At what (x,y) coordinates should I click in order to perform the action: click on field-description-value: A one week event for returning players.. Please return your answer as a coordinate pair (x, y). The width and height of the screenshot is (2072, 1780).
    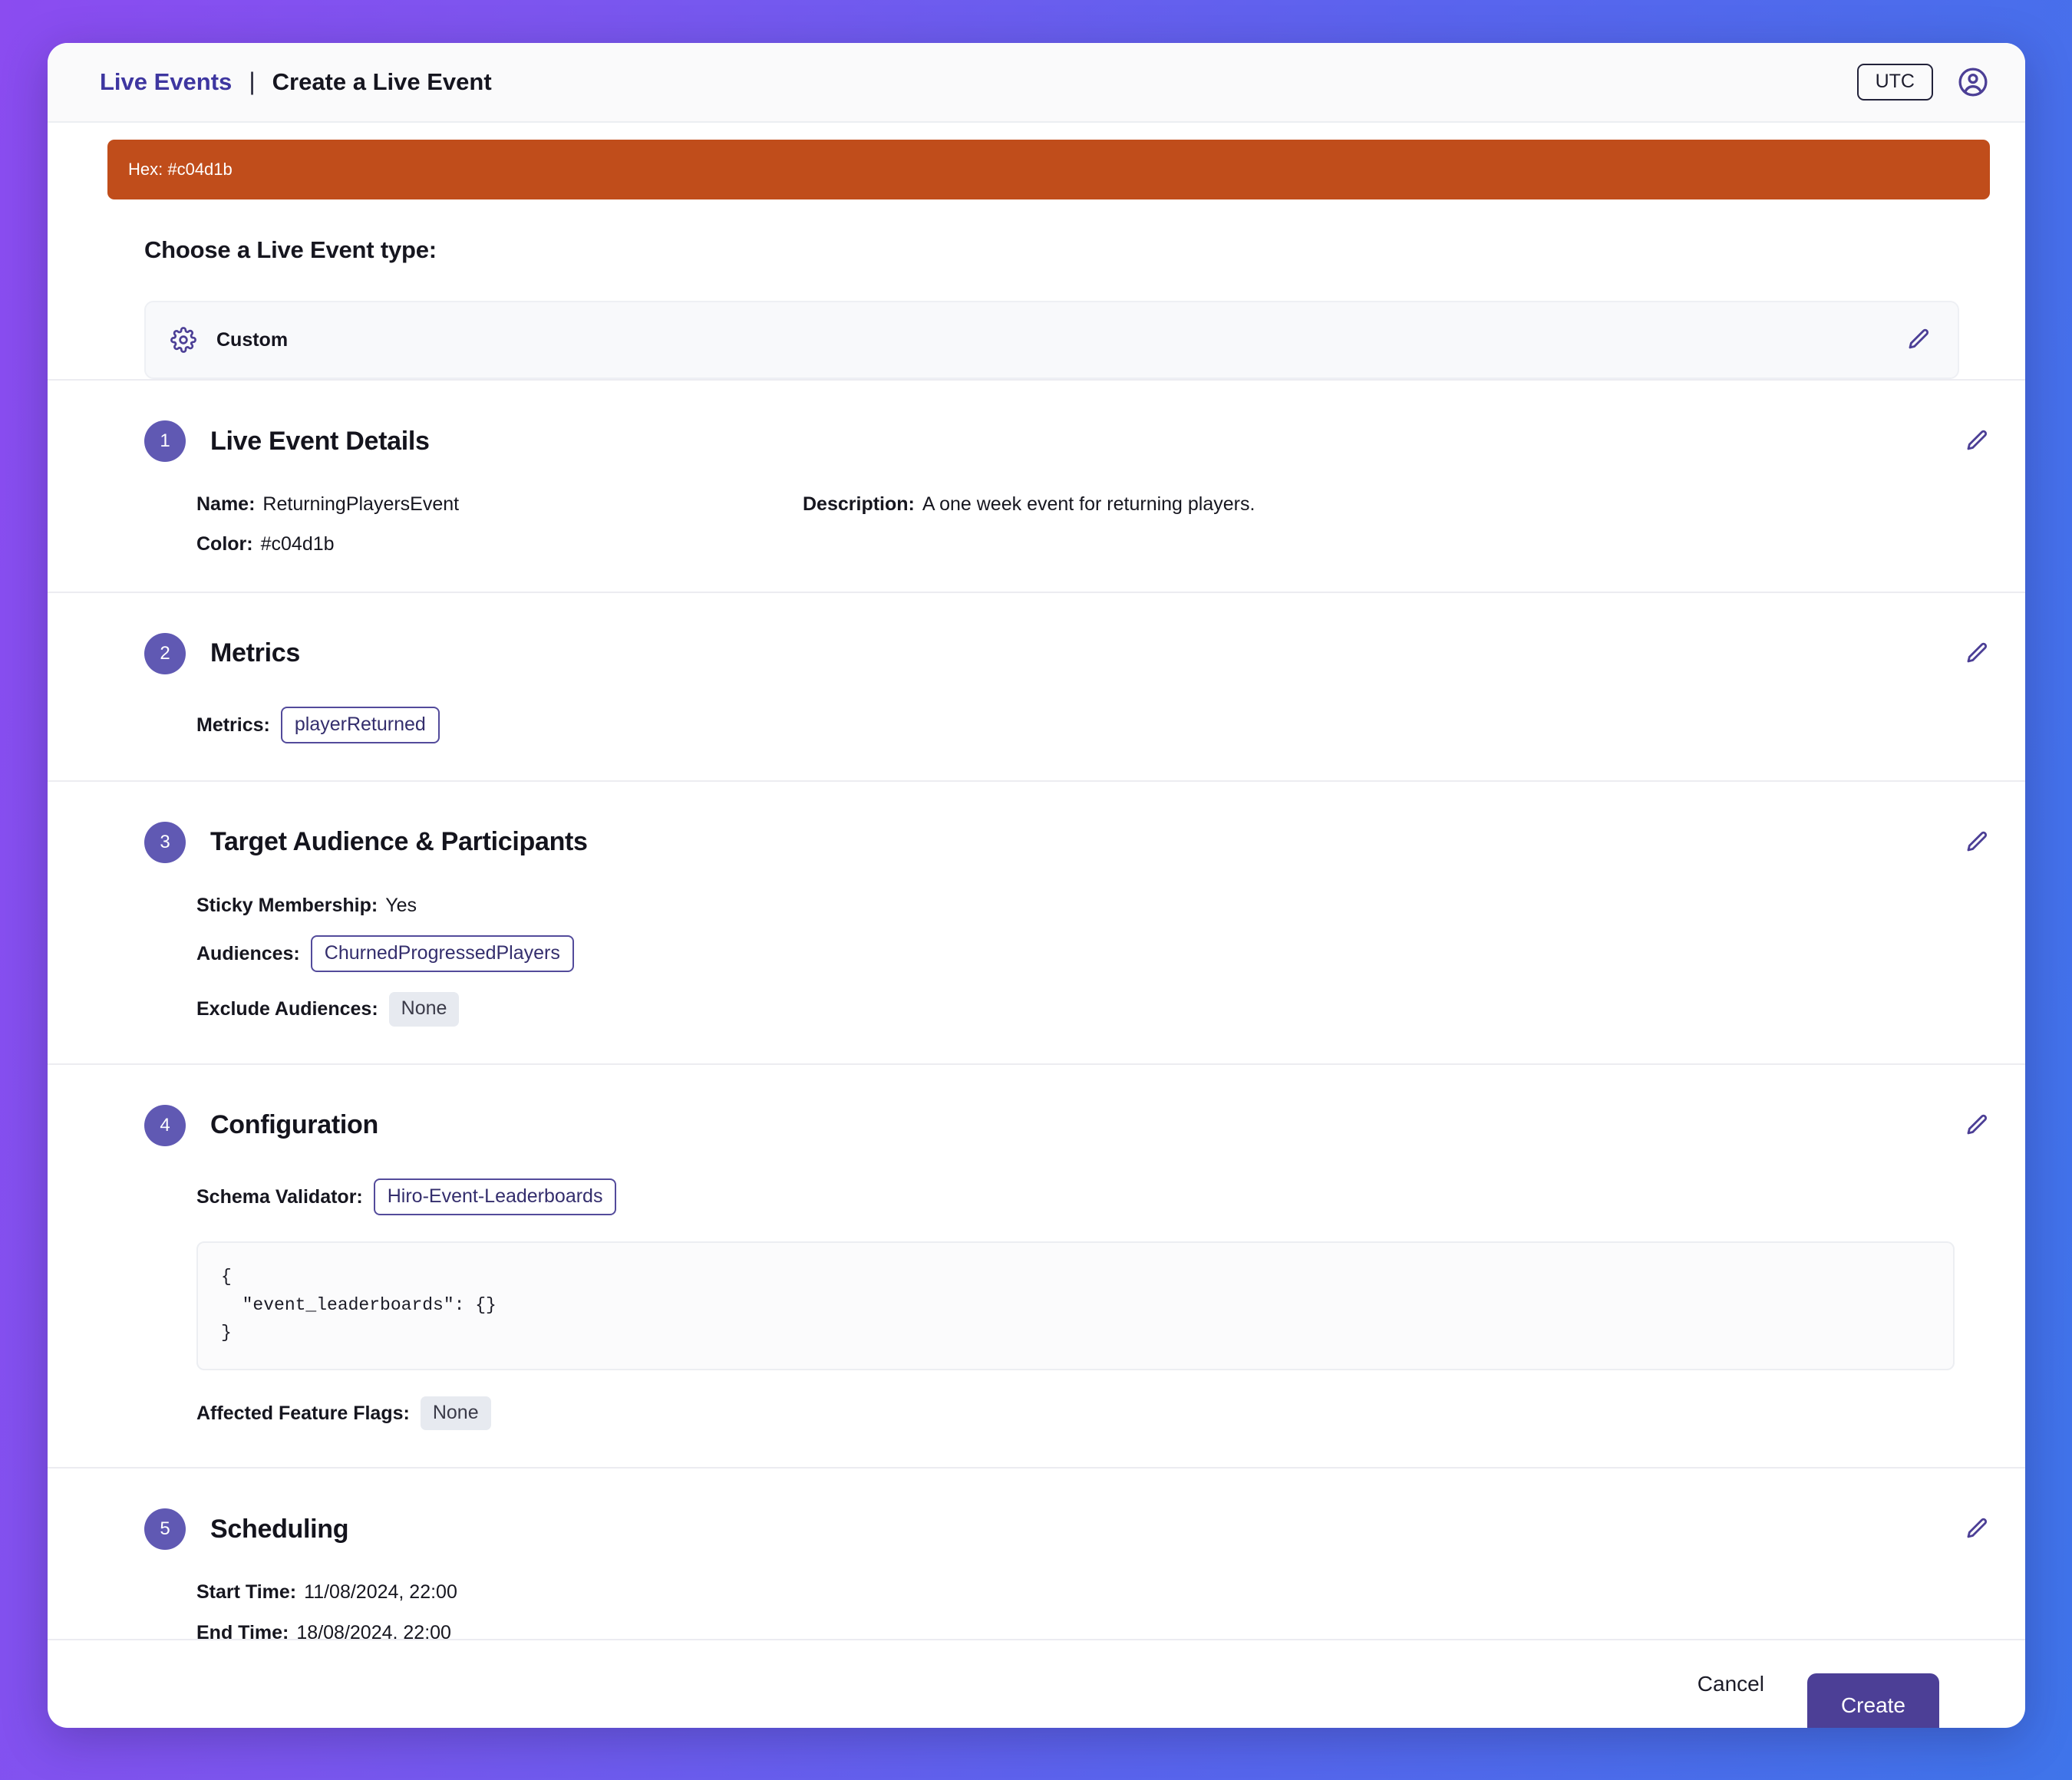
    Looking at the image, I should click on (1088, 504).